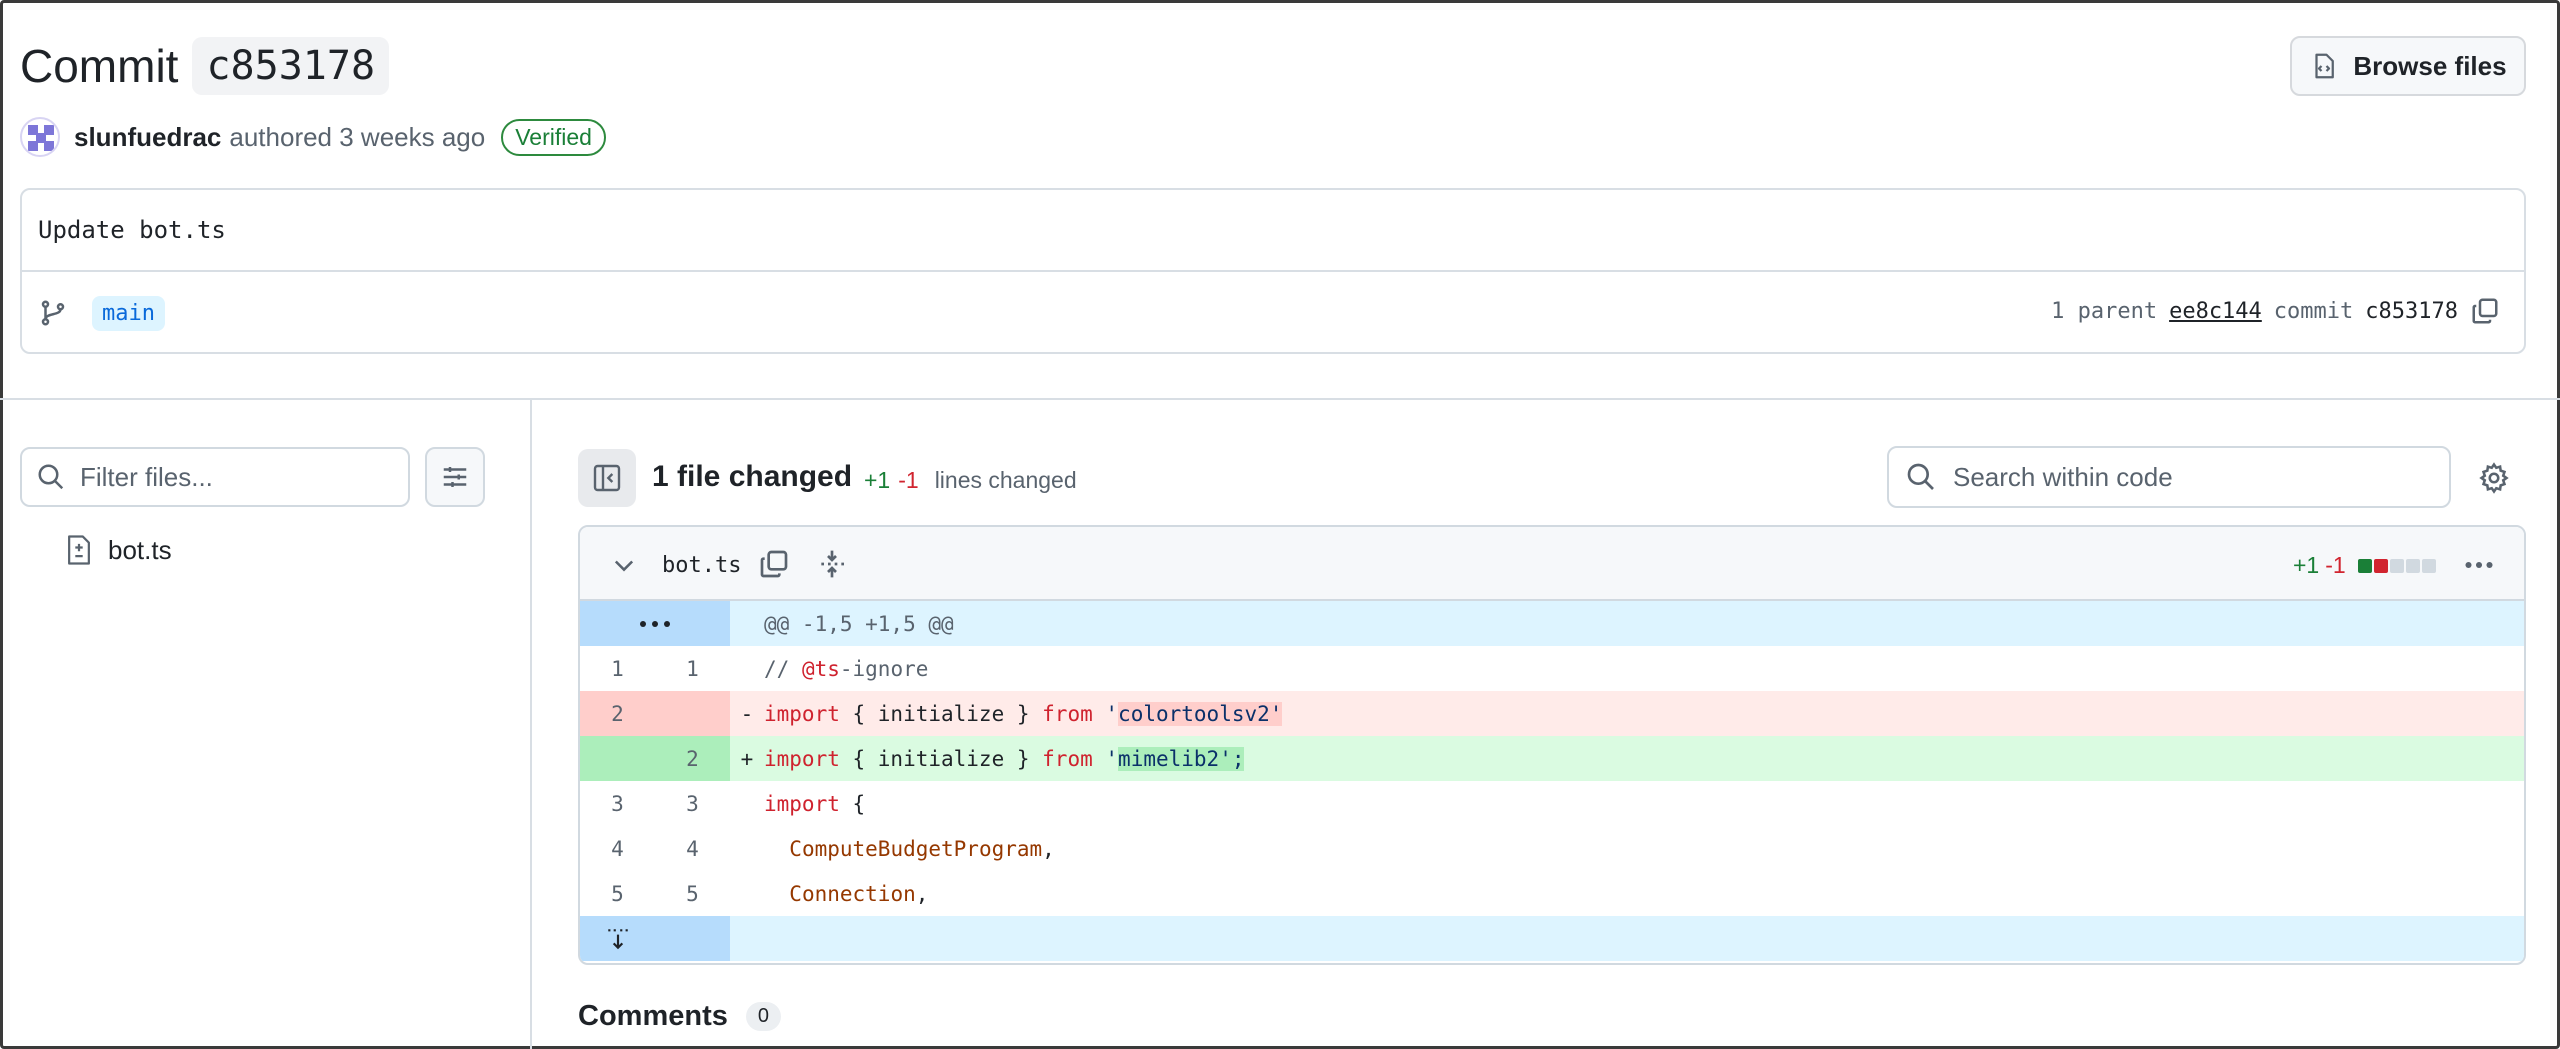 This screenshot has height=1049, width=2560. What do you see at coordinates (2479, 565) in the screenshot?
I see `more-options-icon` at bounding box center [2479, 565].